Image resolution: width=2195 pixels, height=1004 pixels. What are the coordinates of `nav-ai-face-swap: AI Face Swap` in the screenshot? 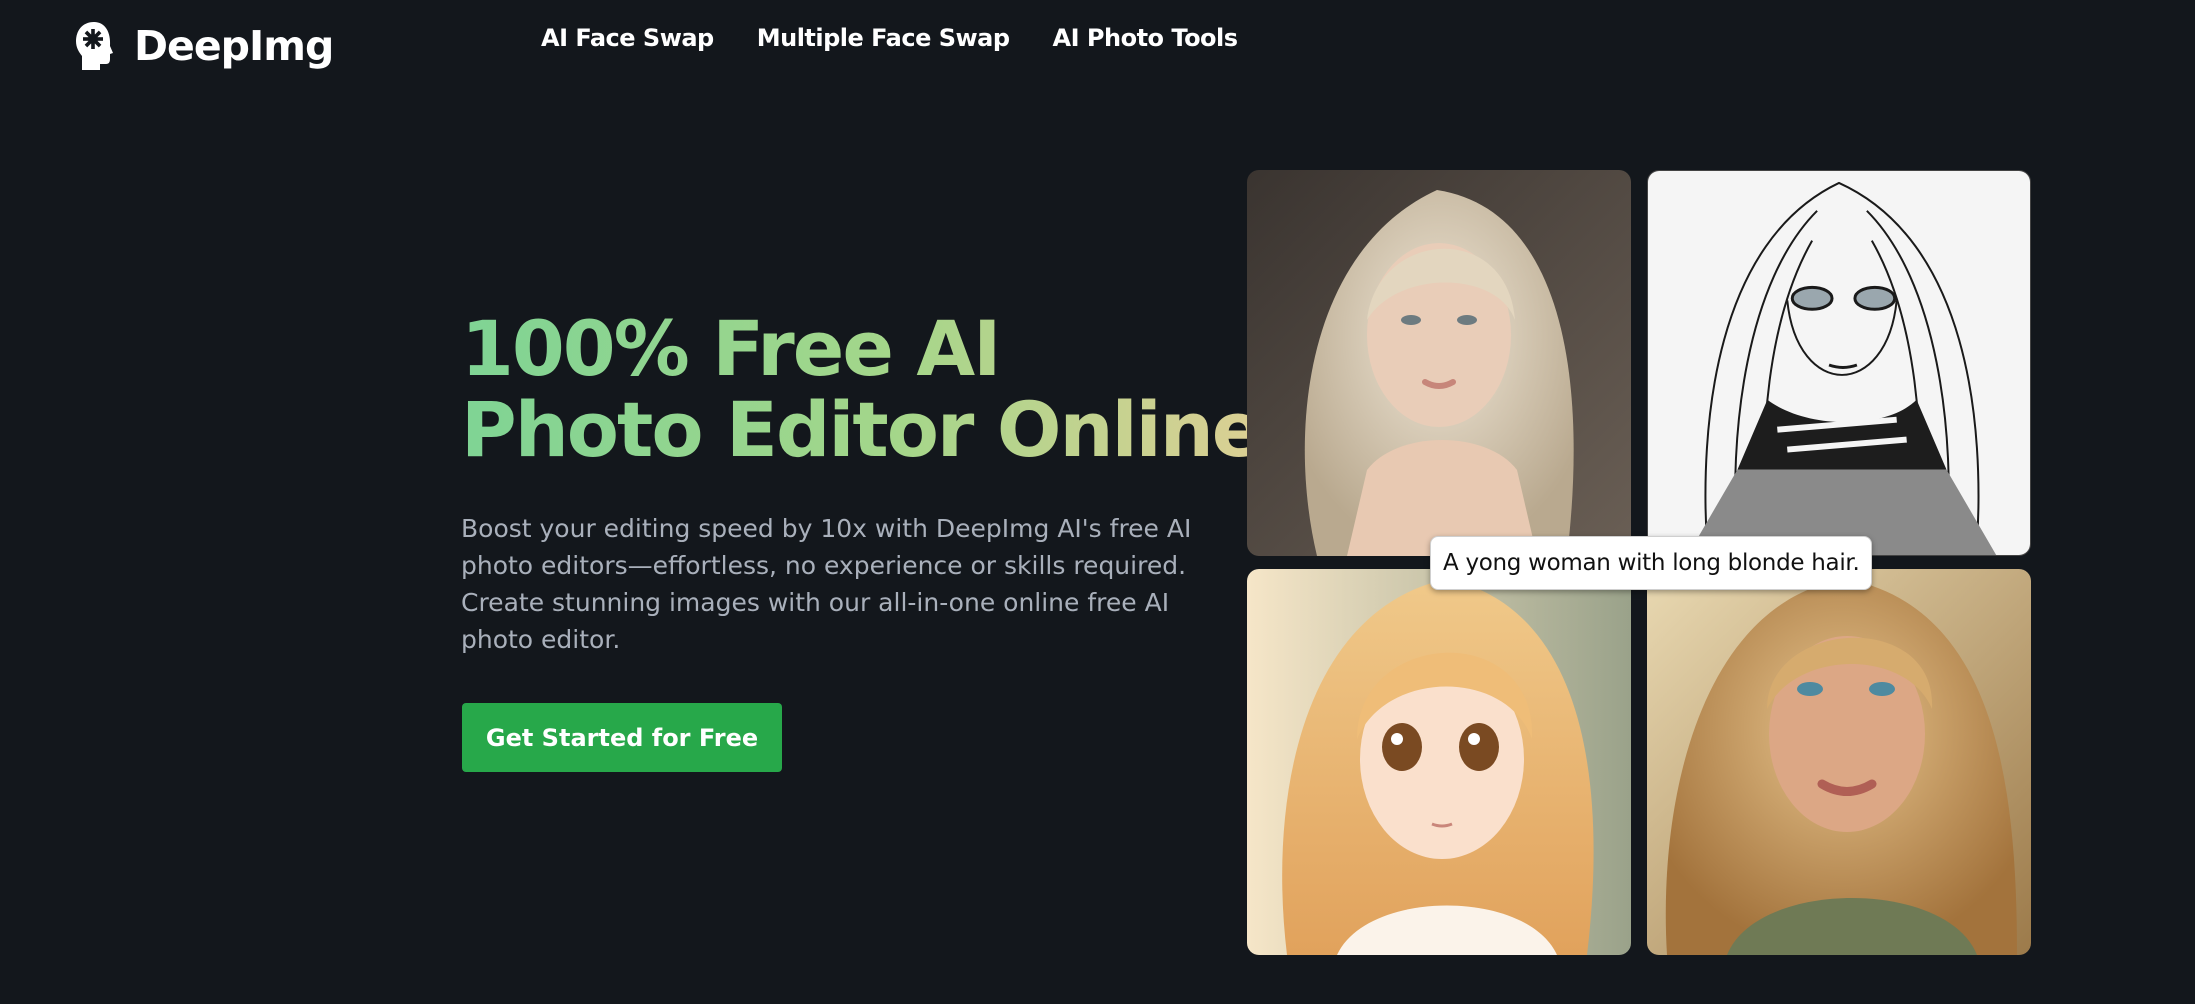 It's located at (627, 38).